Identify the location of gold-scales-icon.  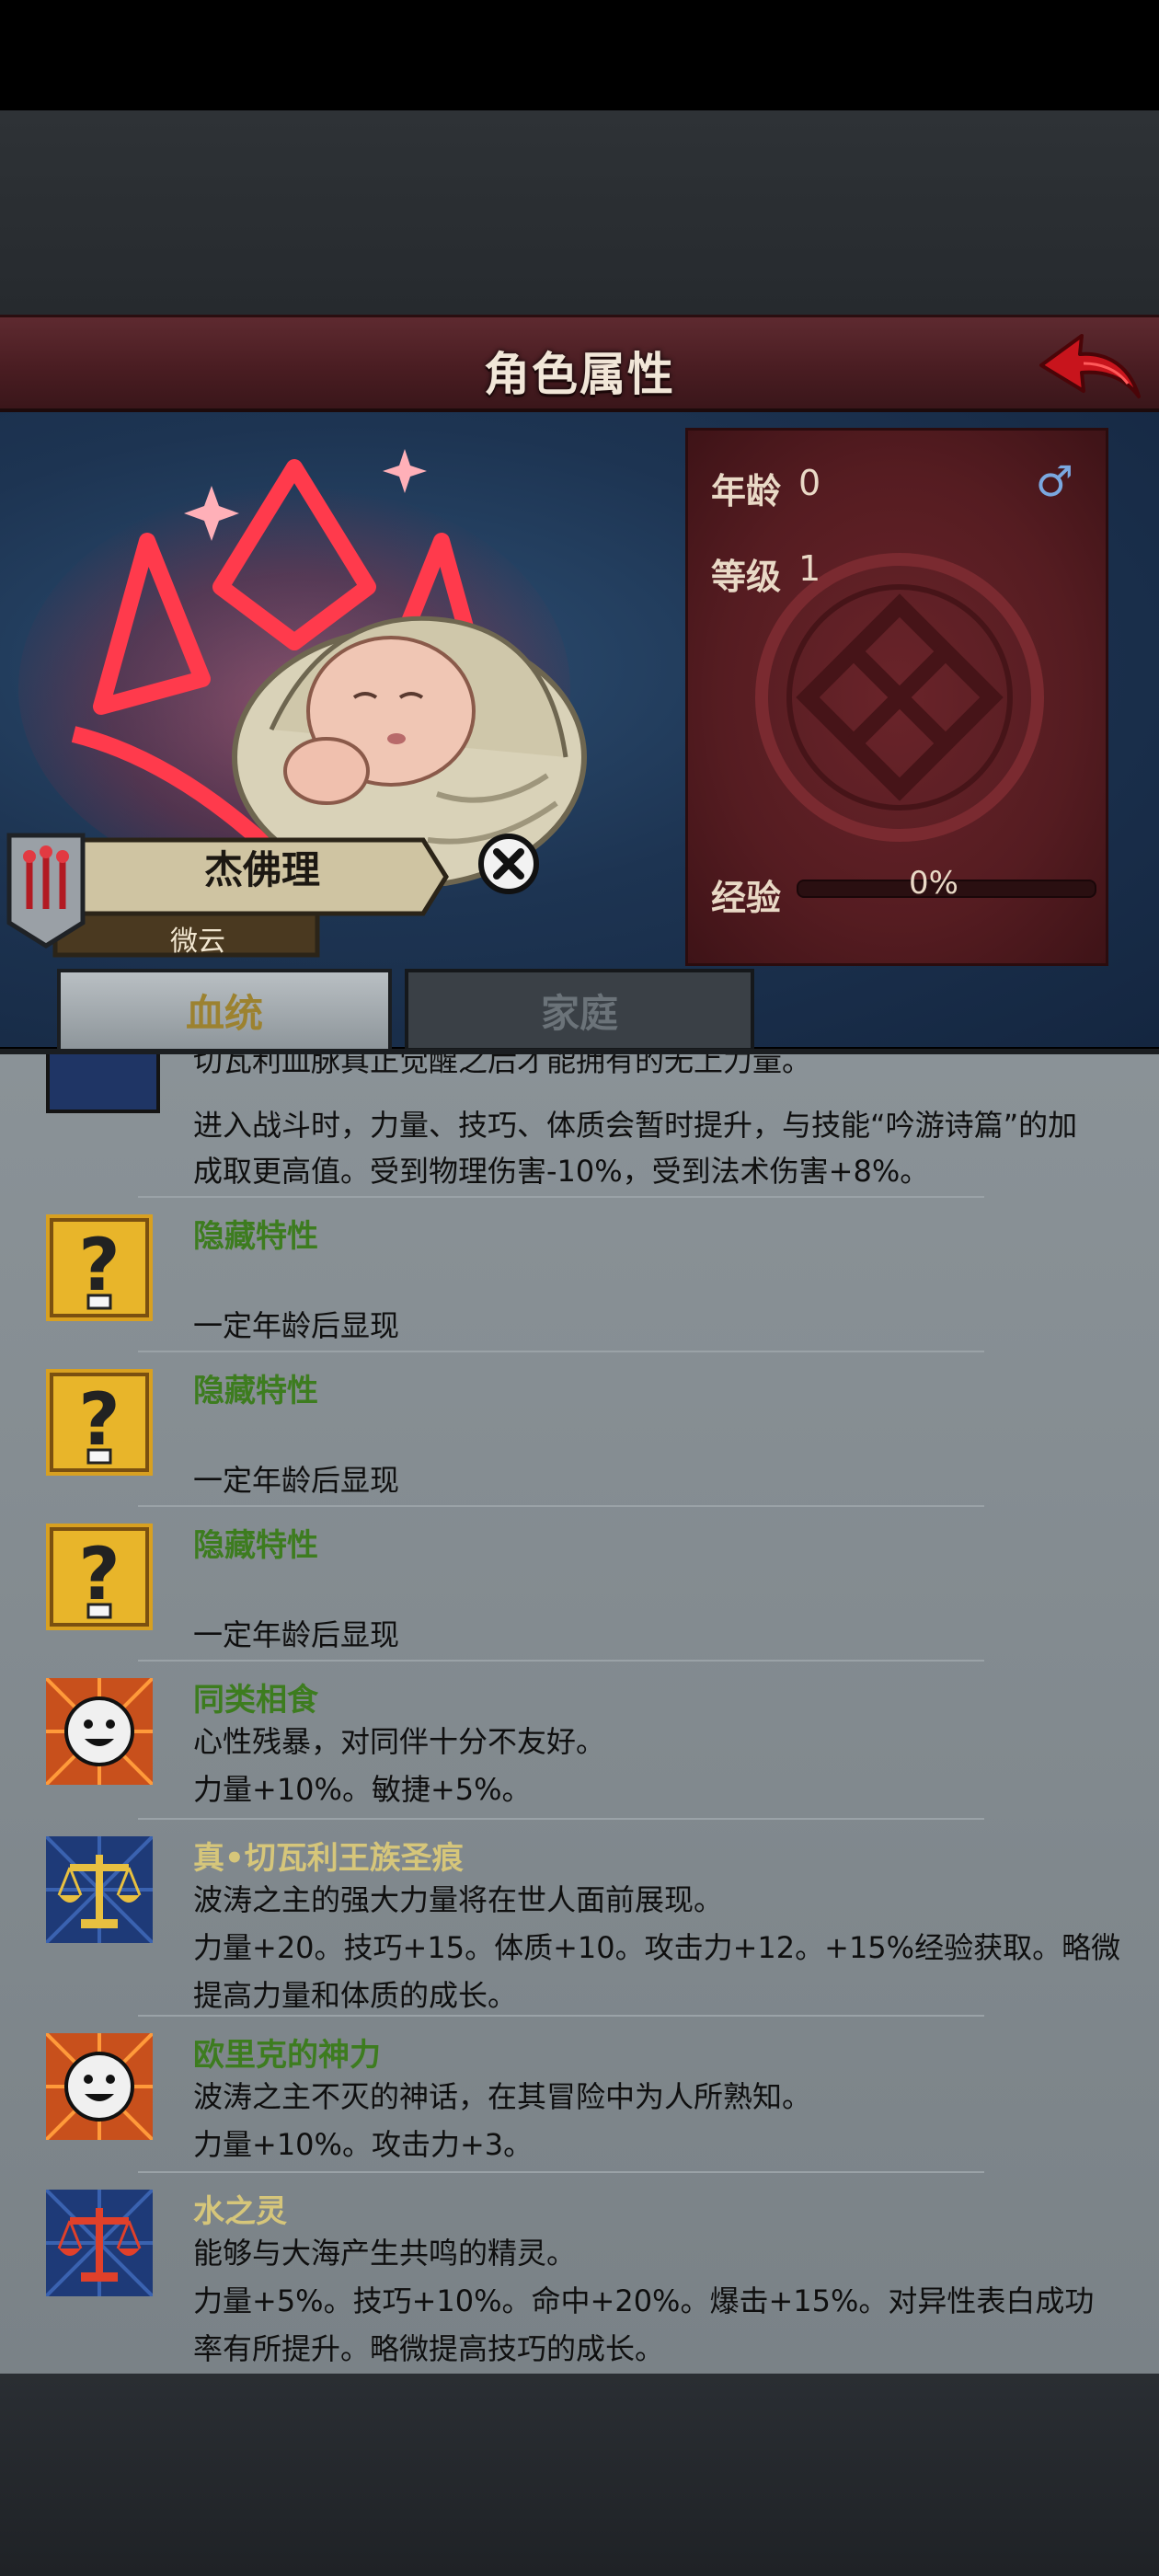
(102, 1892).